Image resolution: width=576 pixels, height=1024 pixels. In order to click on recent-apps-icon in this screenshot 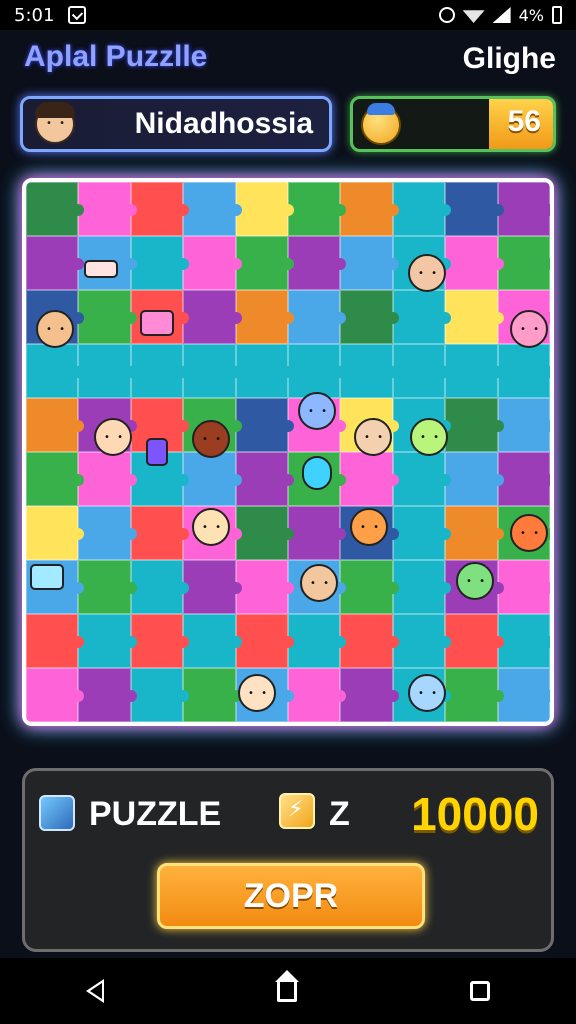, I will do `click(479, 991)`.